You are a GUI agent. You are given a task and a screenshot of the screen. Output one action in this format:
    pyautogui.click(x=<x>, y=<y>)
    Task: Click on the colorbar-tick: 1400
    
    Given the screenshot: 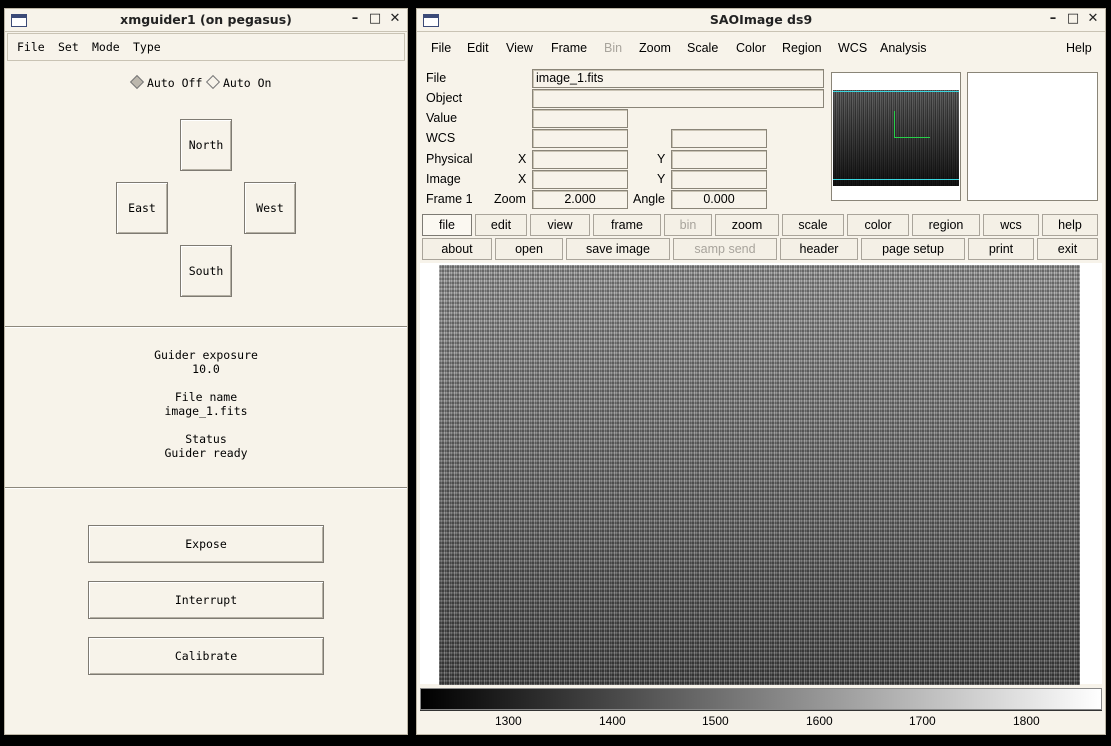 What is the action you would take?
    pyautogui.click(x=612, y=721)
    